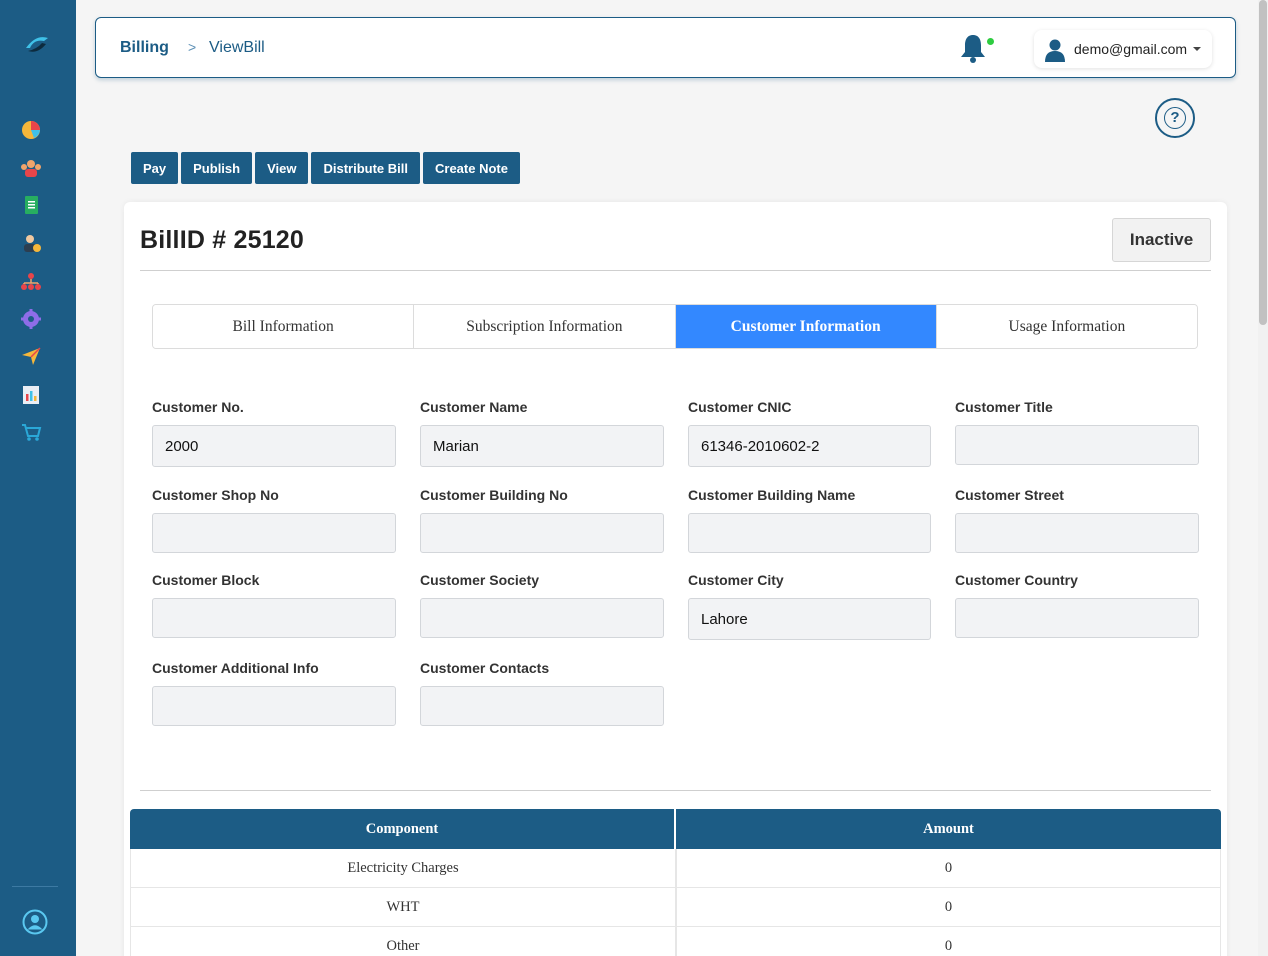 The image size is (1268, 956). I want to click on reports-icon, so click(31, 395).